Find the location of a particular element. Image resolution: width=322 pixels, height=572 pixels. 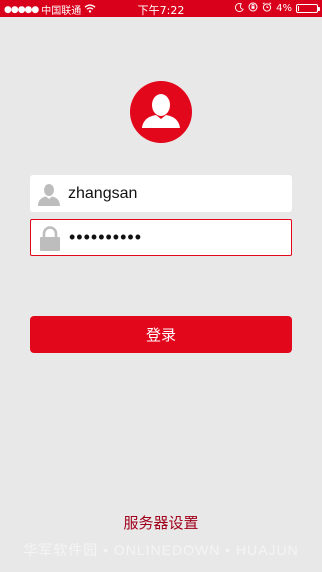

battery-icon is located at coordinates (308, 8).